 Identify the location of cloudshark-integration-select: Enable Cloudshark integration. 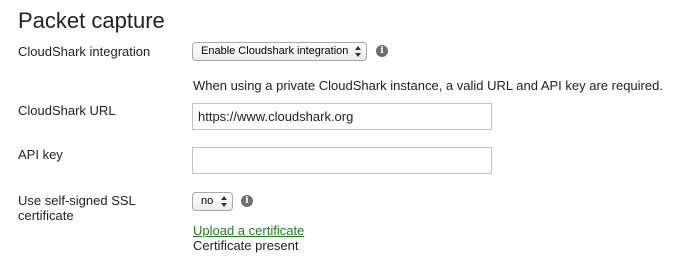
(279, 51).